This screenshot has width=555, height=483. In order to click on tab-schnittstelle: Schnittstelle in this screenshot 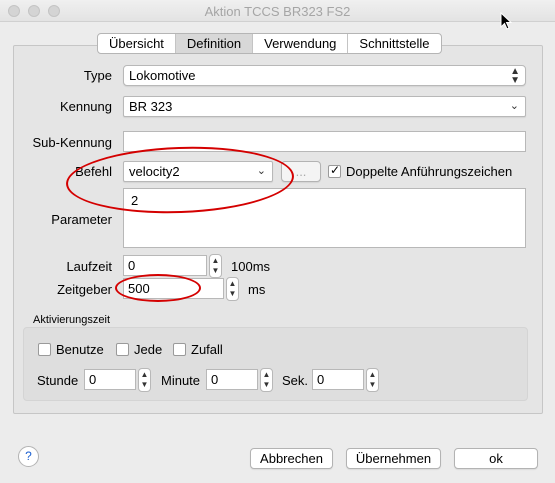, I will do `click(394, 43)`.